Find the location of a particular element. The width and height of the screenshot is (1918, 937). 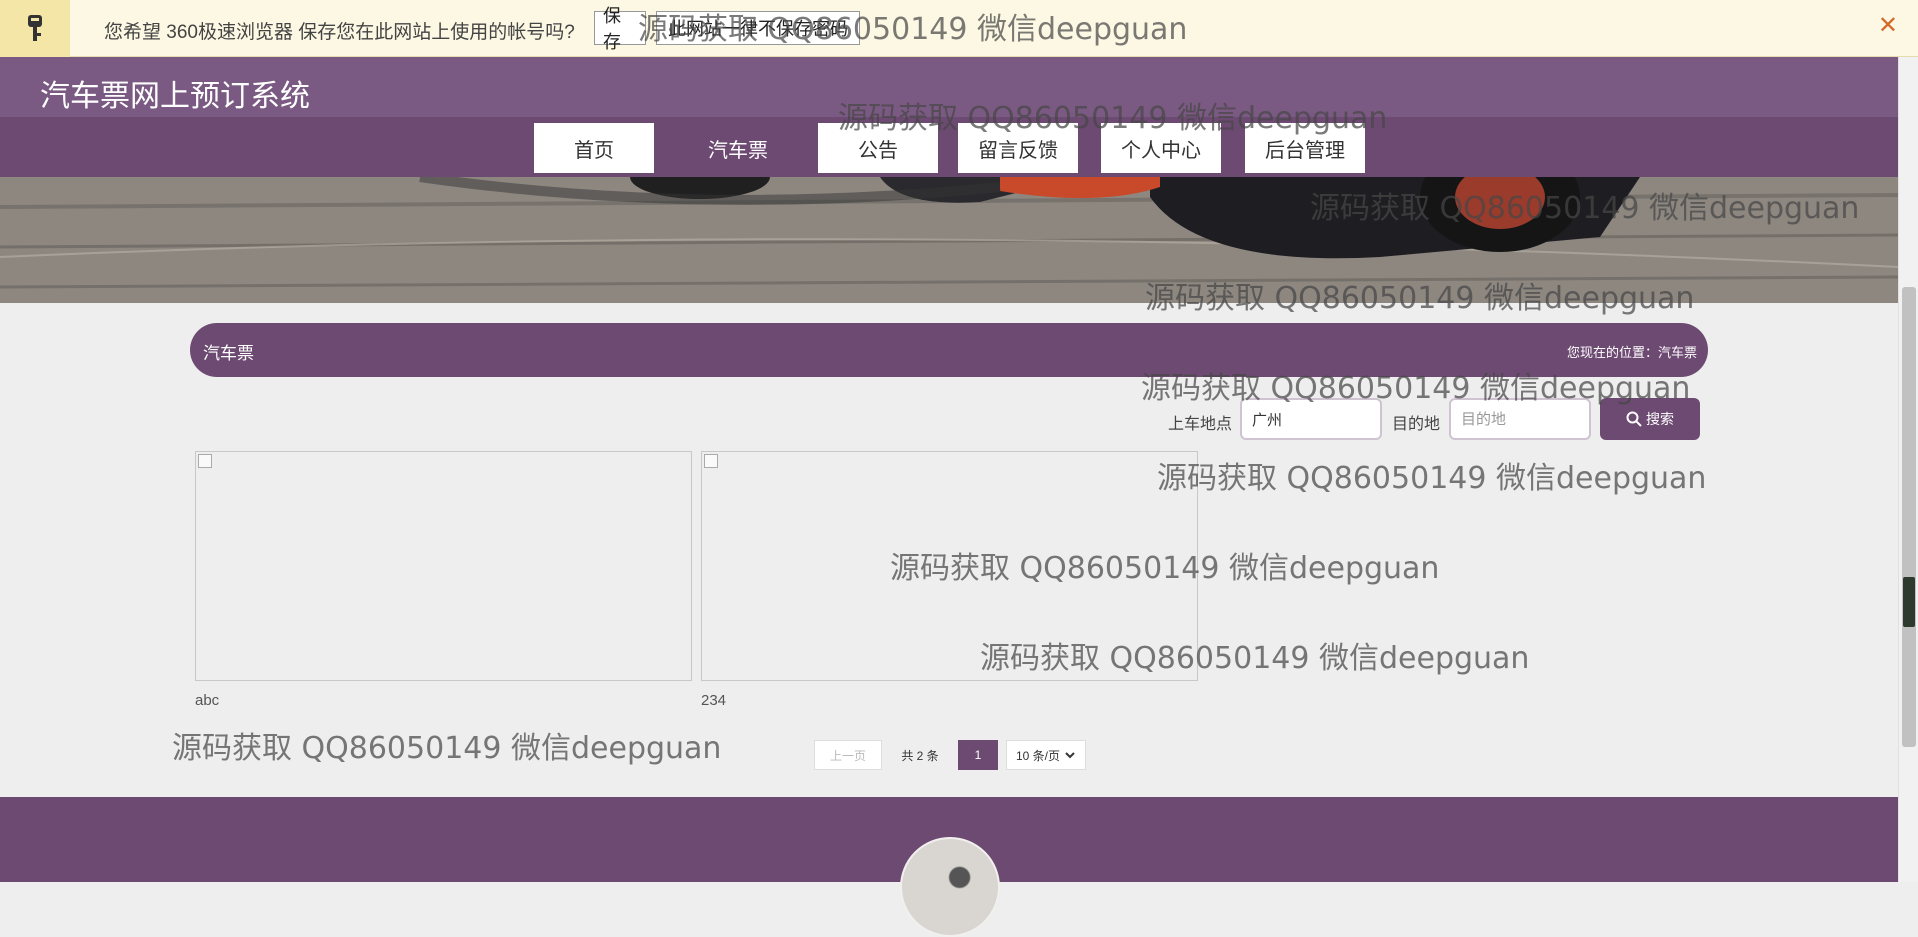

ticket-card-label: 234 is located at coordinates (713, 700).